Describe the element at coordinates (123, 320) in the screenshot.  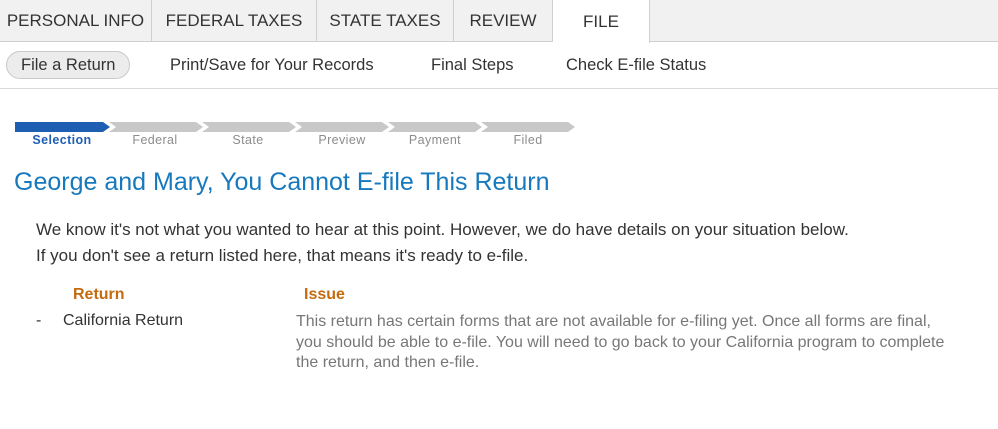
I see `return-name: California Return` at that location.